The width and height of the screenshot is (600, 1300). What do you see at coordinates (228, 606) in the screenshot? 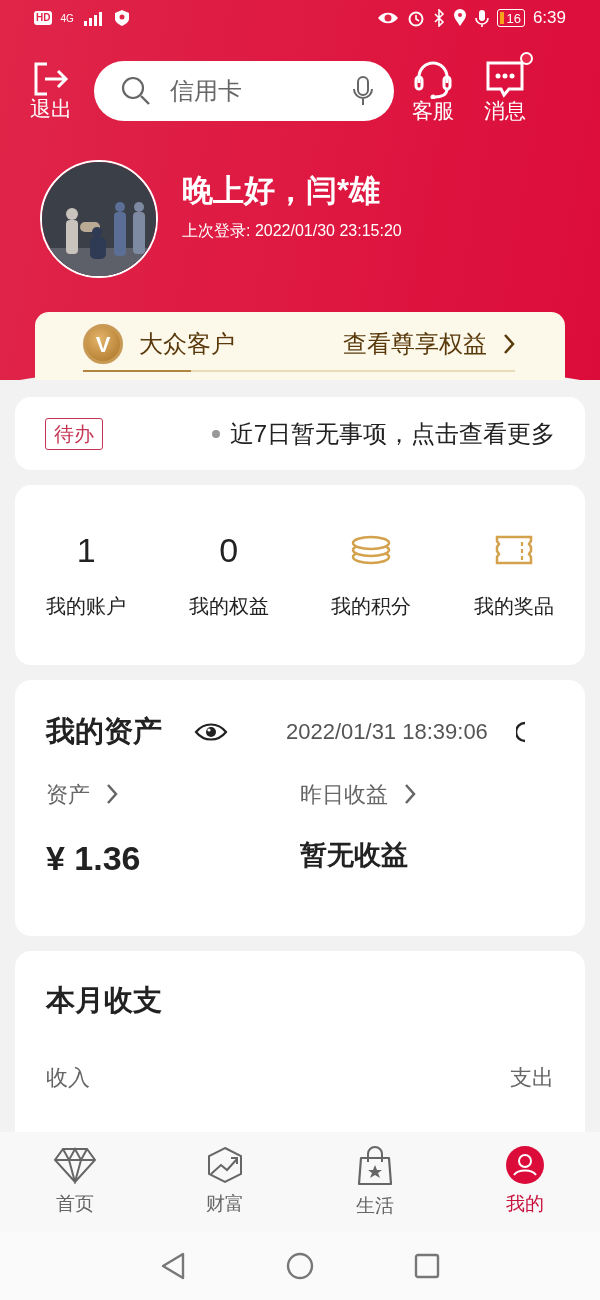
I see `stat-label: 我的权益` at bounding box center [228, 606].